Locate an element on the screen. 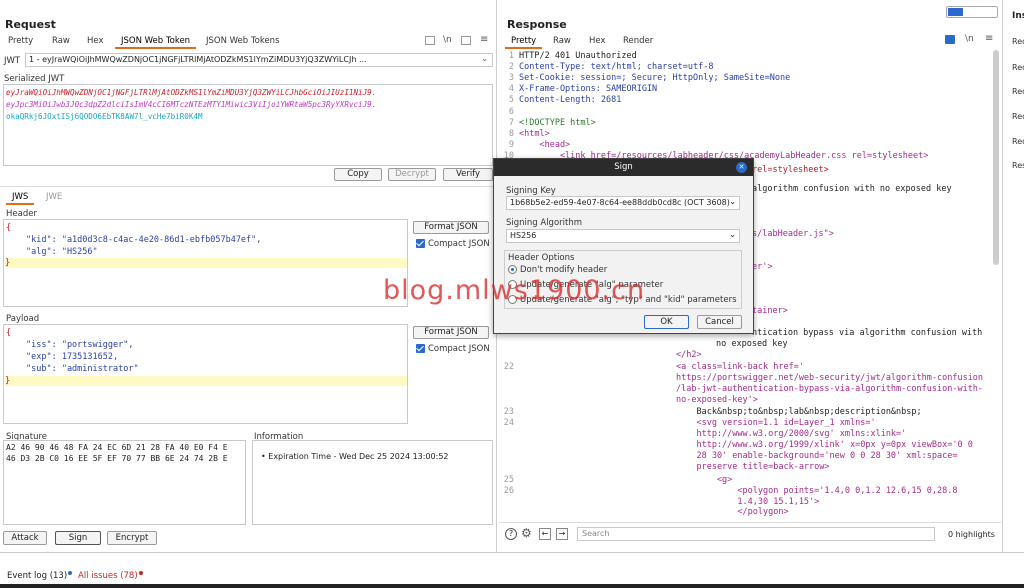 The width and height of the screenshot is (1024, 588). divider is located at coordinates (248, 186).